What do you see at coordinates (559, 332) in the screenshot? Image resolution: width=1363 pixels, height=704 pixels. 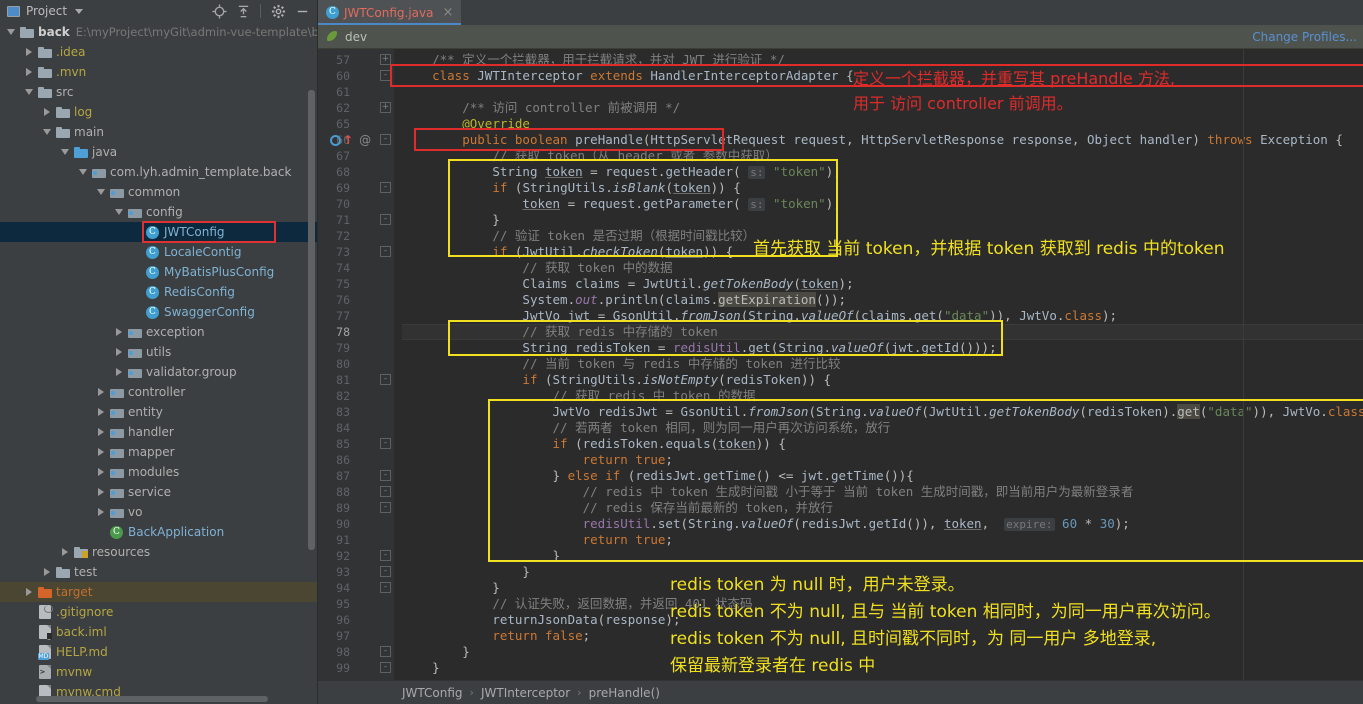 I see `code-line: // 获取 redis 中存储的 token` at bounding box center [559, 332].